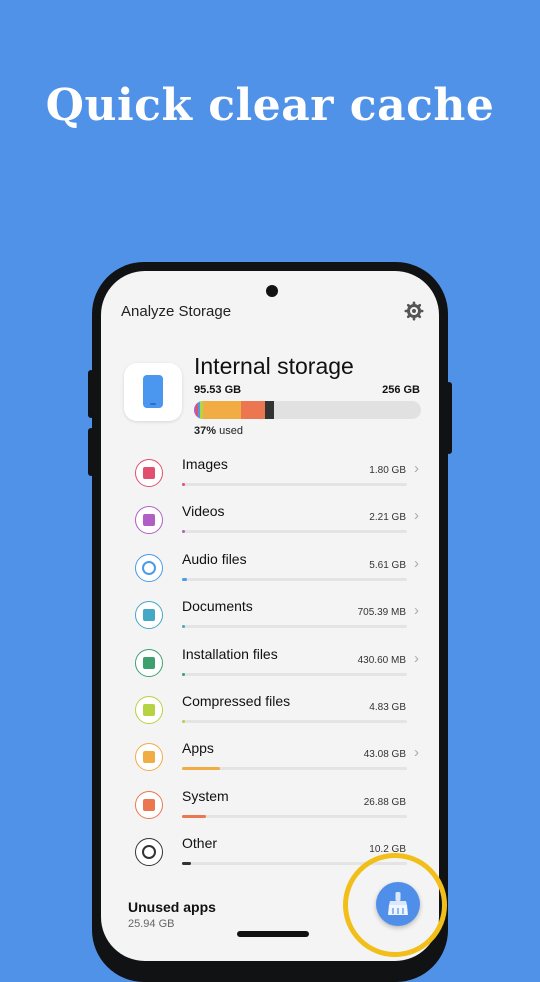 Image resolution: width=540 pixels, height=982 pixels. Describe the element at coordinates (270, 470) in the screenshot. I see `category-row-images: Images 1.80 GB ›` at that location.